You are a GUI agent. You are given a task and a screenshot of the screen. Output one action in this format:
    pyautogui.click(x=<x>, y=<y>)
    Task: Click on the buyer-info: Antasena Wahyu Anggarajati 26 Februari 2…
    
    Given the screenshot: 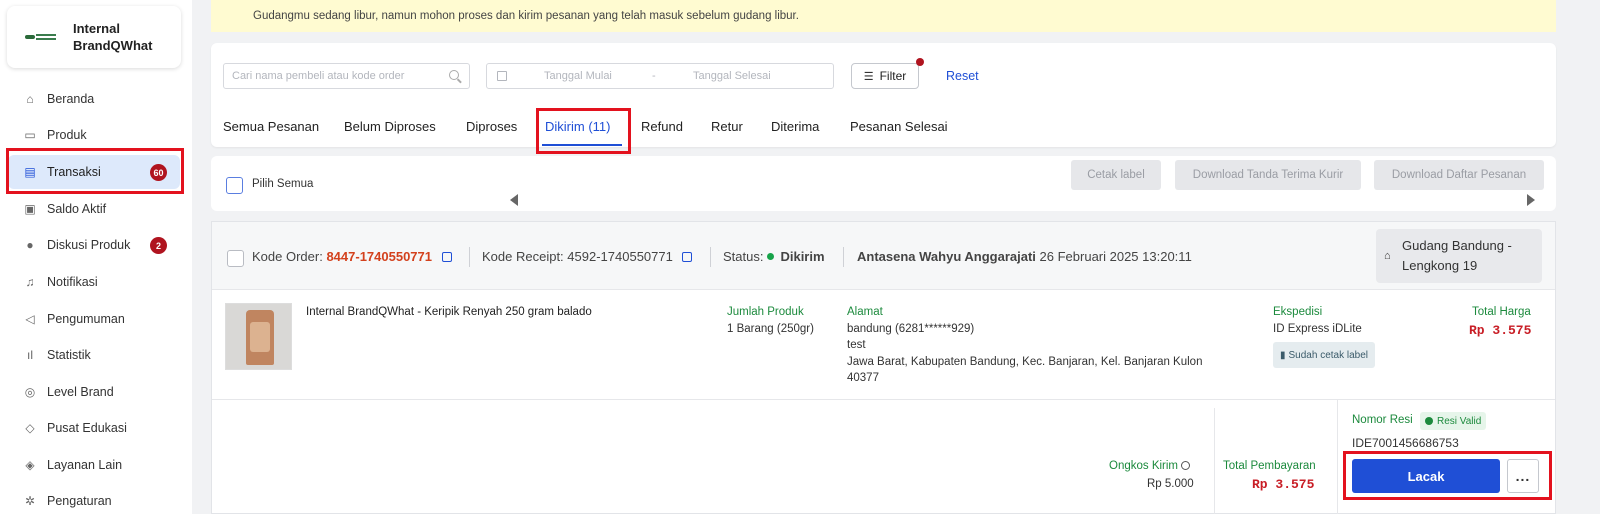 What is the action you would take?
    pyautogui.click(x=1024, y=256)
    